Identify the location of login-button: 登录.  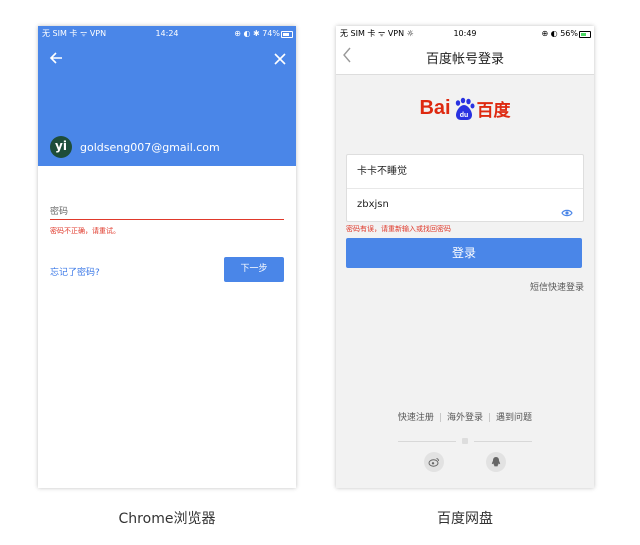
(464, 253).